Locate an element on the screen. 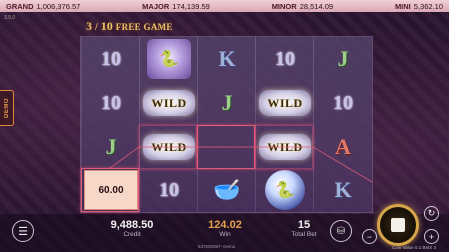 Image resolution: width=449 pixels, height=252 pixels. jackpot-minor: MINOR 28,514.09 is located at coordinates (302, 6).